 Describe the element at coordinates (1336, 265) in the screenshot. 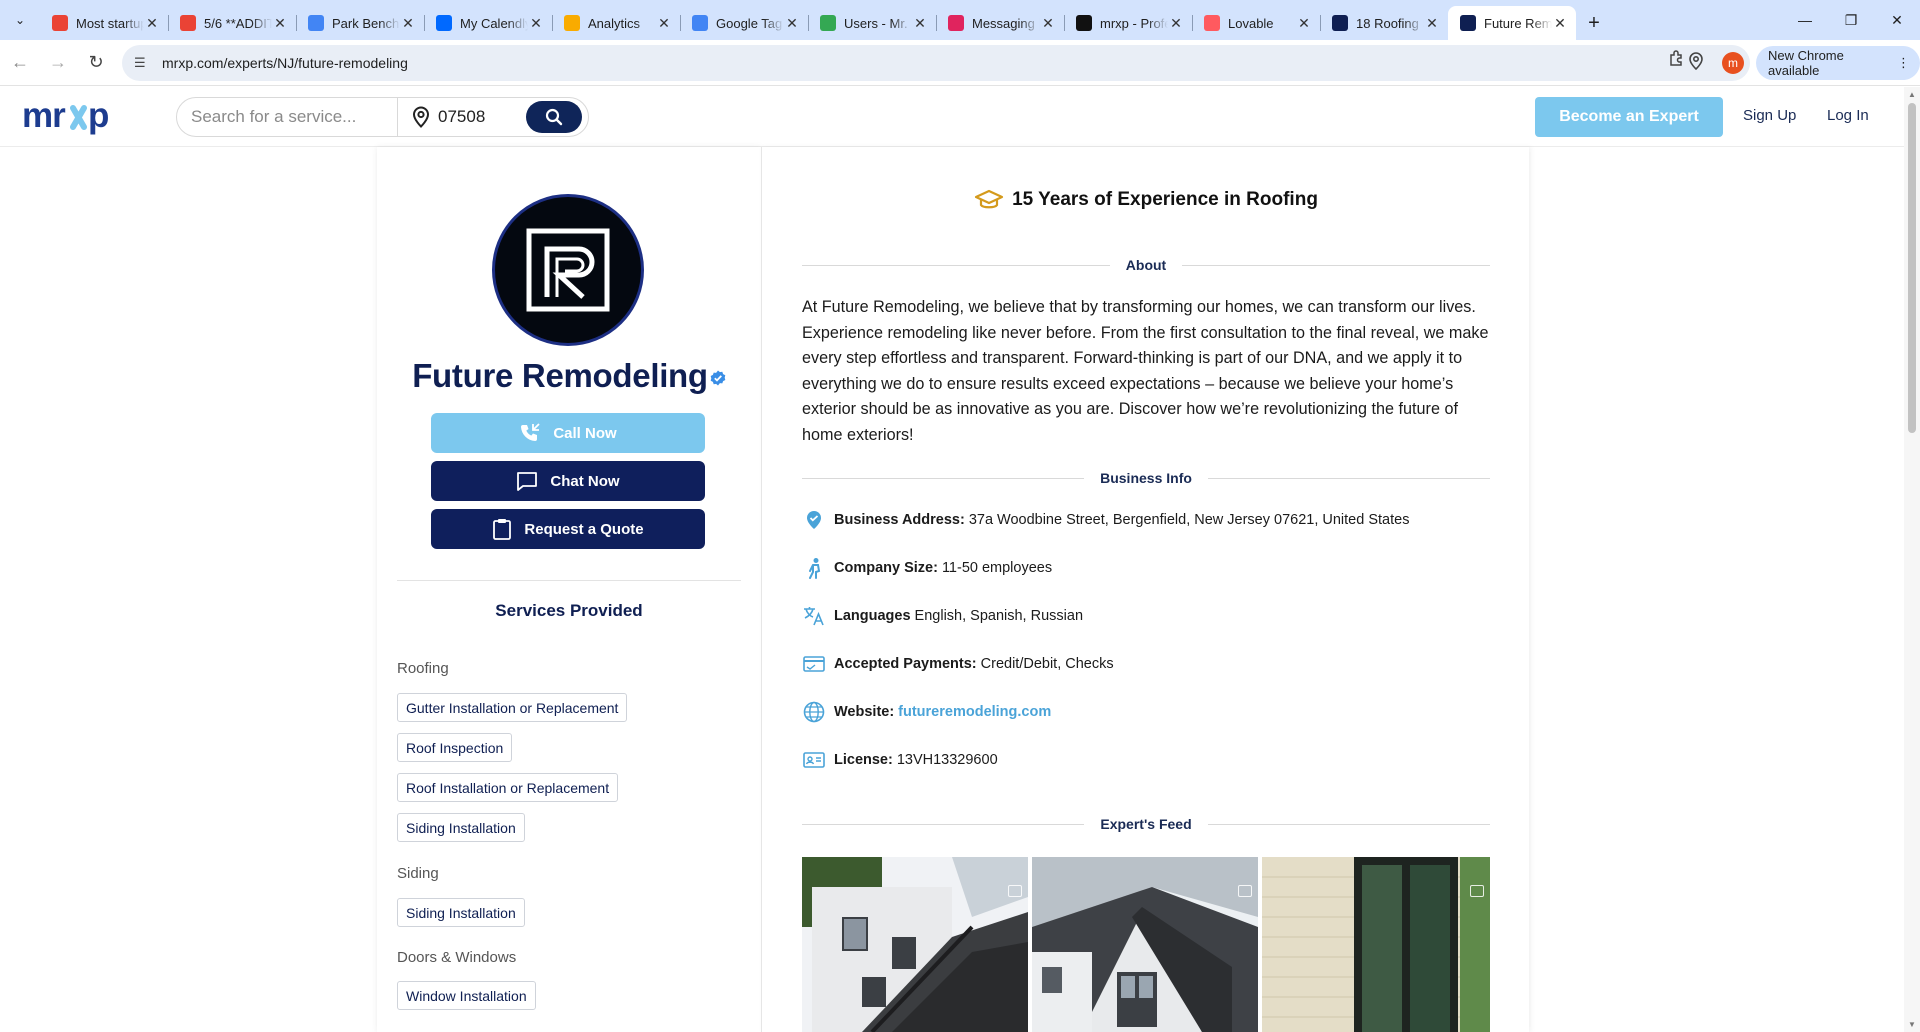

I see `divider-line` at that location.